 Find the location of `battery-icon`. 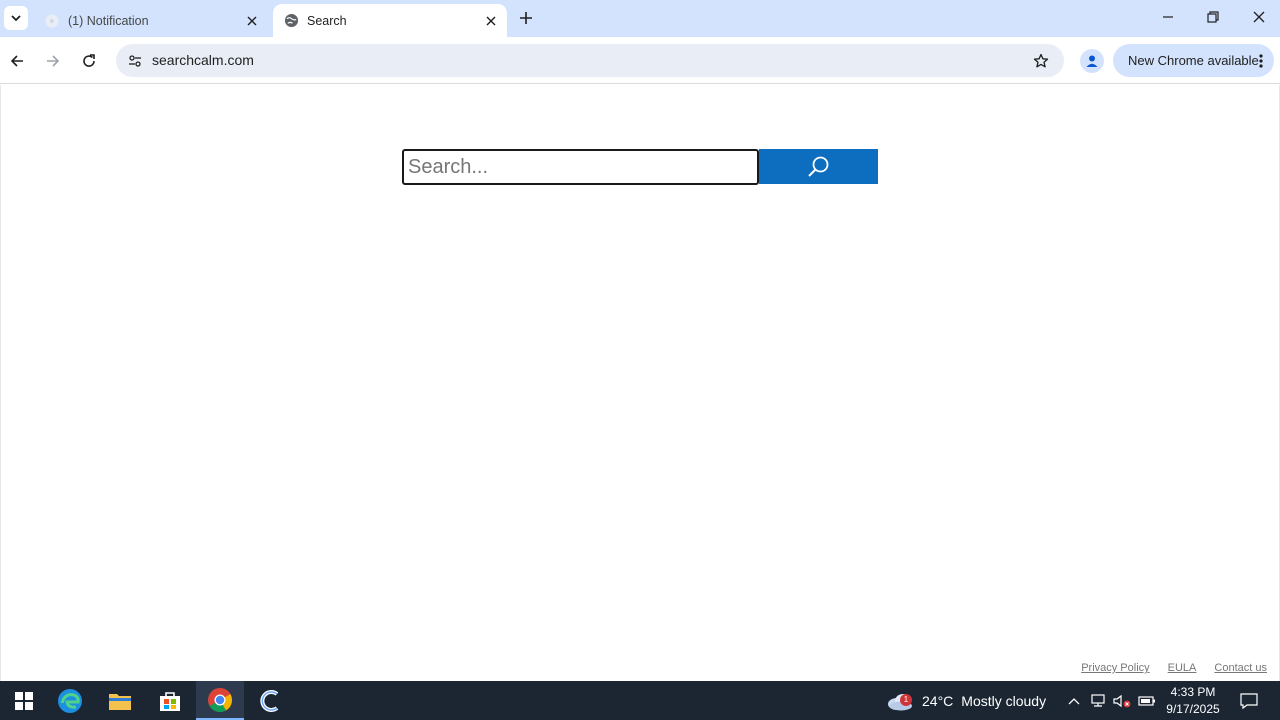

battery-icon is located at coordinates (1146, 701).